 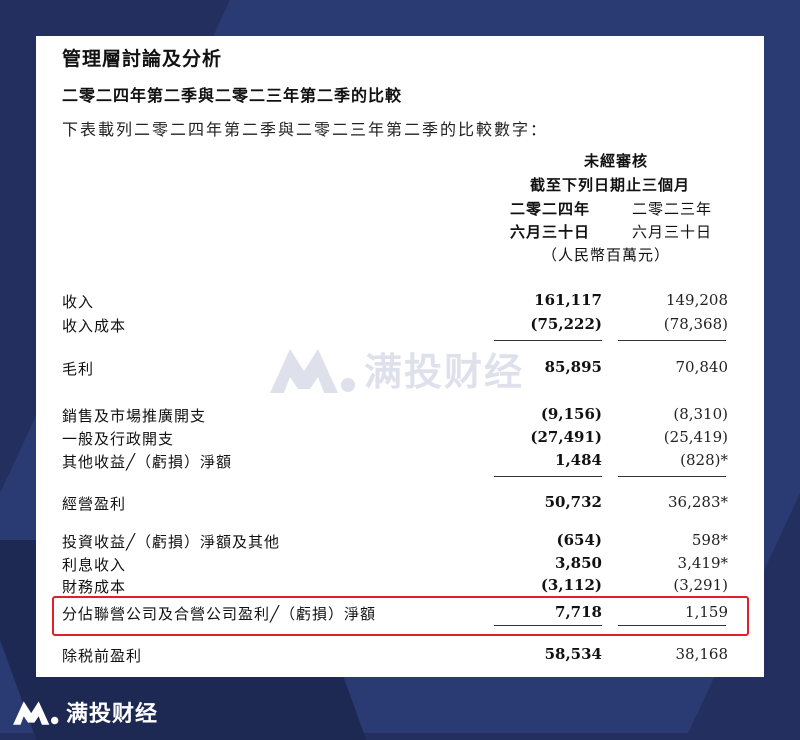 What do you see at coordinates (568, 300) in the screenshot?
I see `row-value-2024: 161,117` at bounding box center [568, 300].